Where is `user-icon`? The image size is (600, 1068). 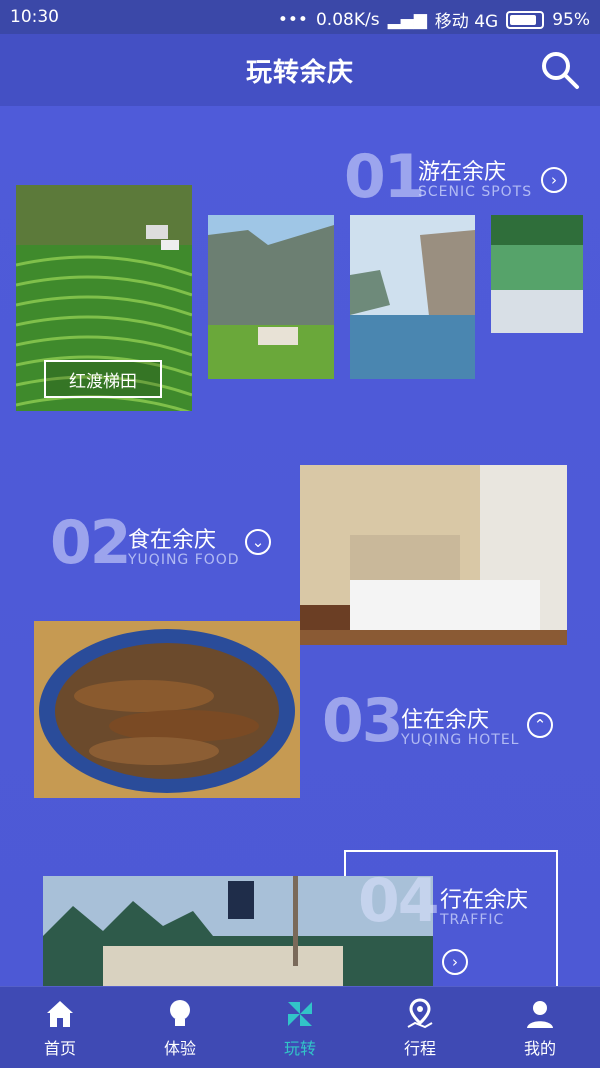 user-icon is located at coordinates (540, 1014).